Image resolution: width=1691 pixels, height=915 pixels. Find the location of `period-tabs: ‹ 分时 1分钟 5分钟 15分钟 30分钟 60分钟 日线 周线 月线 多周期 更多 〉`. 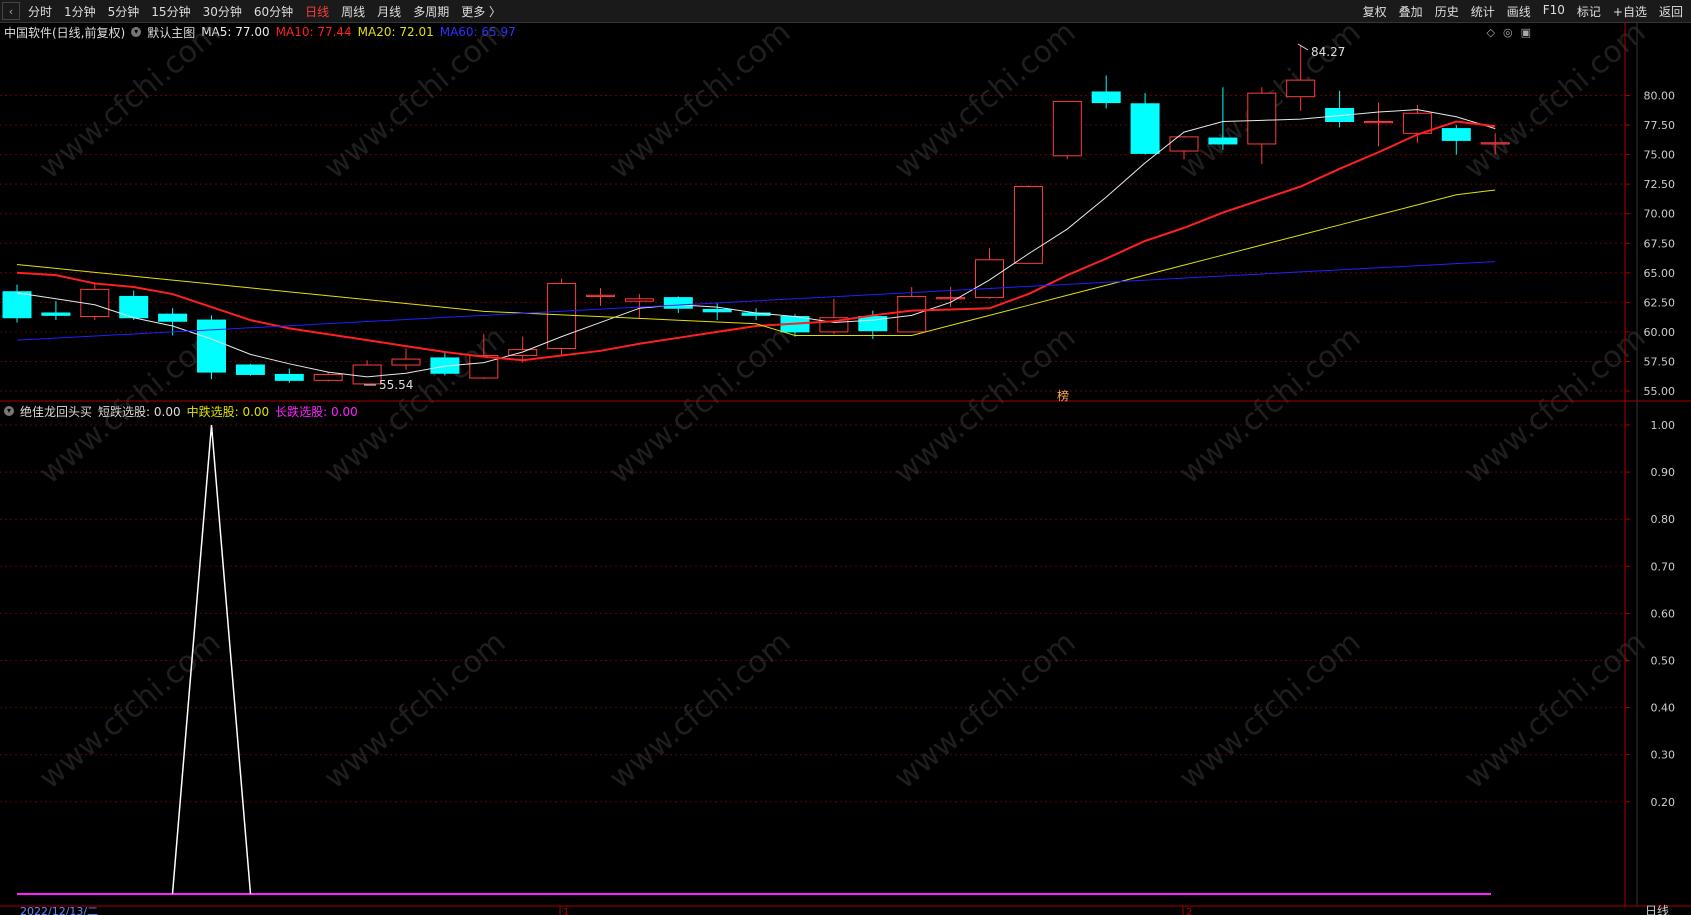

period-tabs: ‹ 分时 1分钟 5分钟 15分钟 30分钟 60分钟 日线 周线 月线 多周期 更多 〉 is located at coordinates (253, 11).